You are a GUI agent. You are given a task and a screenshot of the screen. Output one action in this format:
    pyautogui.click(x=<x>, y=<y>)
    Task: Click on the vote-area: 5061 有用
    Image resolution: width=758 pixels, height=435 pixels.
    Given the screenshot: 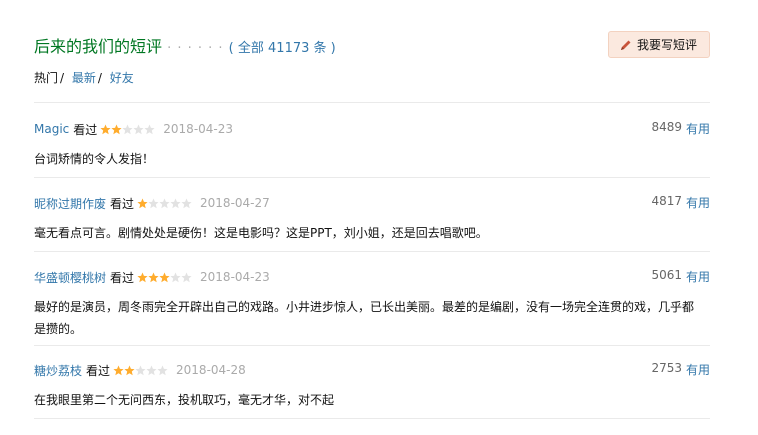 What is the action you would take?
    pyautogui.click(x=680, y=276)
    